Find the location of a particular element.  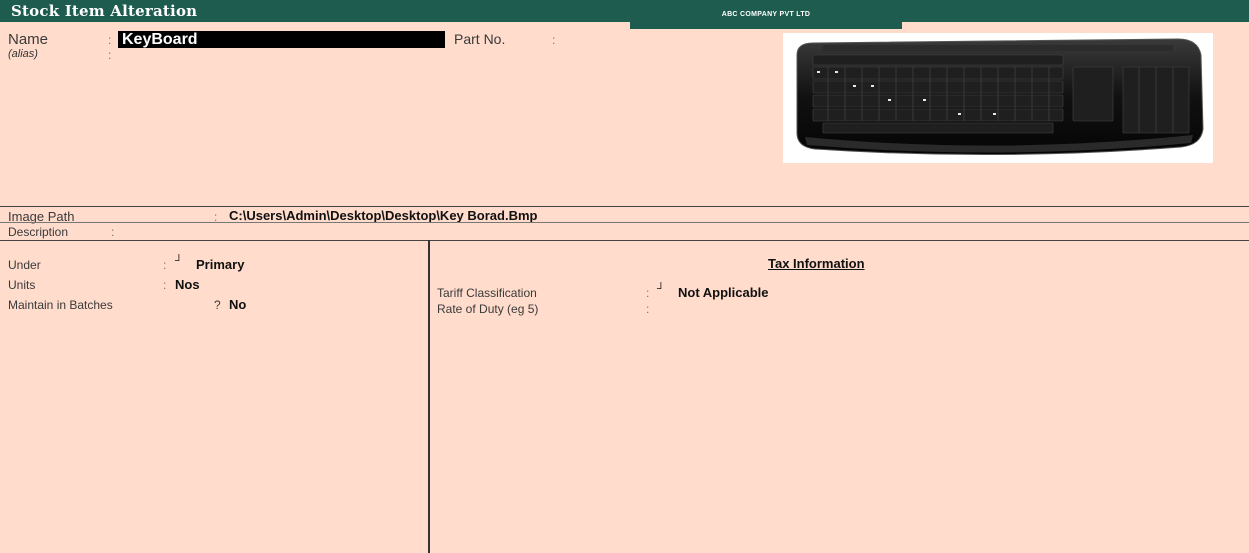

item-image is located at coordinates (998, 98).